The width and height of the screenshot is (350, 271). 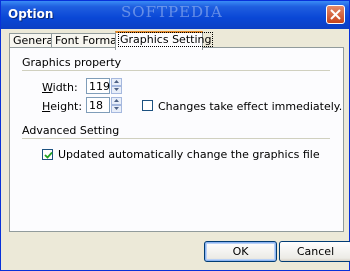 I want to click on height-label: Height:, so click(x=62, y=106).